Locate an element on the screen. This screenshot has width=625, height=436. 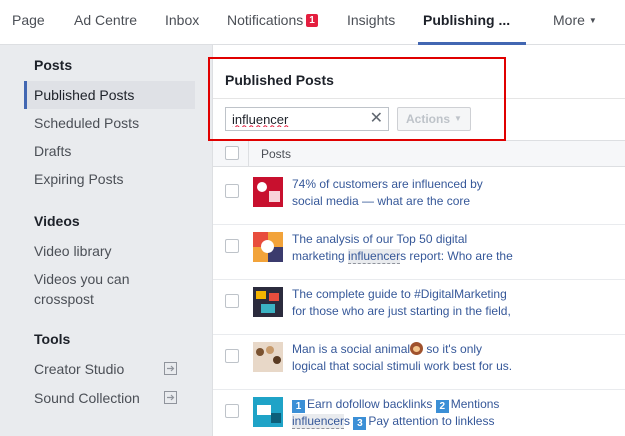
post-text-segment: Mentions is located at coordinates (475, 404).